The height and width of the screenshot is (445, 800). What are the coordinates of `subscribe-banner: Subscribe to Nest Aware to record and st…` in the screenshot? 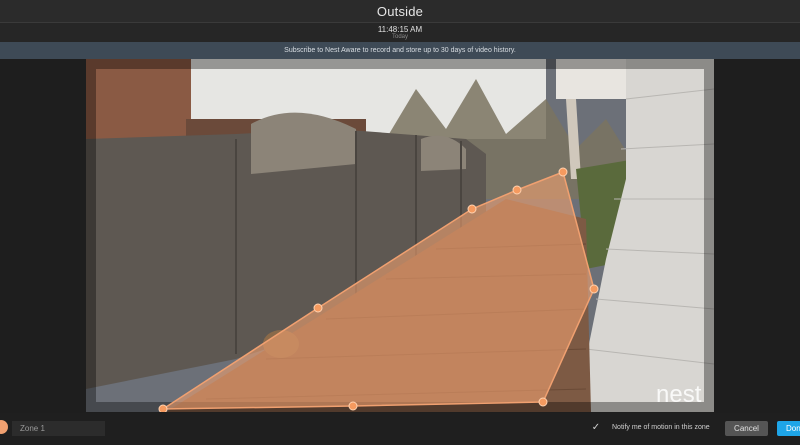 It's located at (400, 50).